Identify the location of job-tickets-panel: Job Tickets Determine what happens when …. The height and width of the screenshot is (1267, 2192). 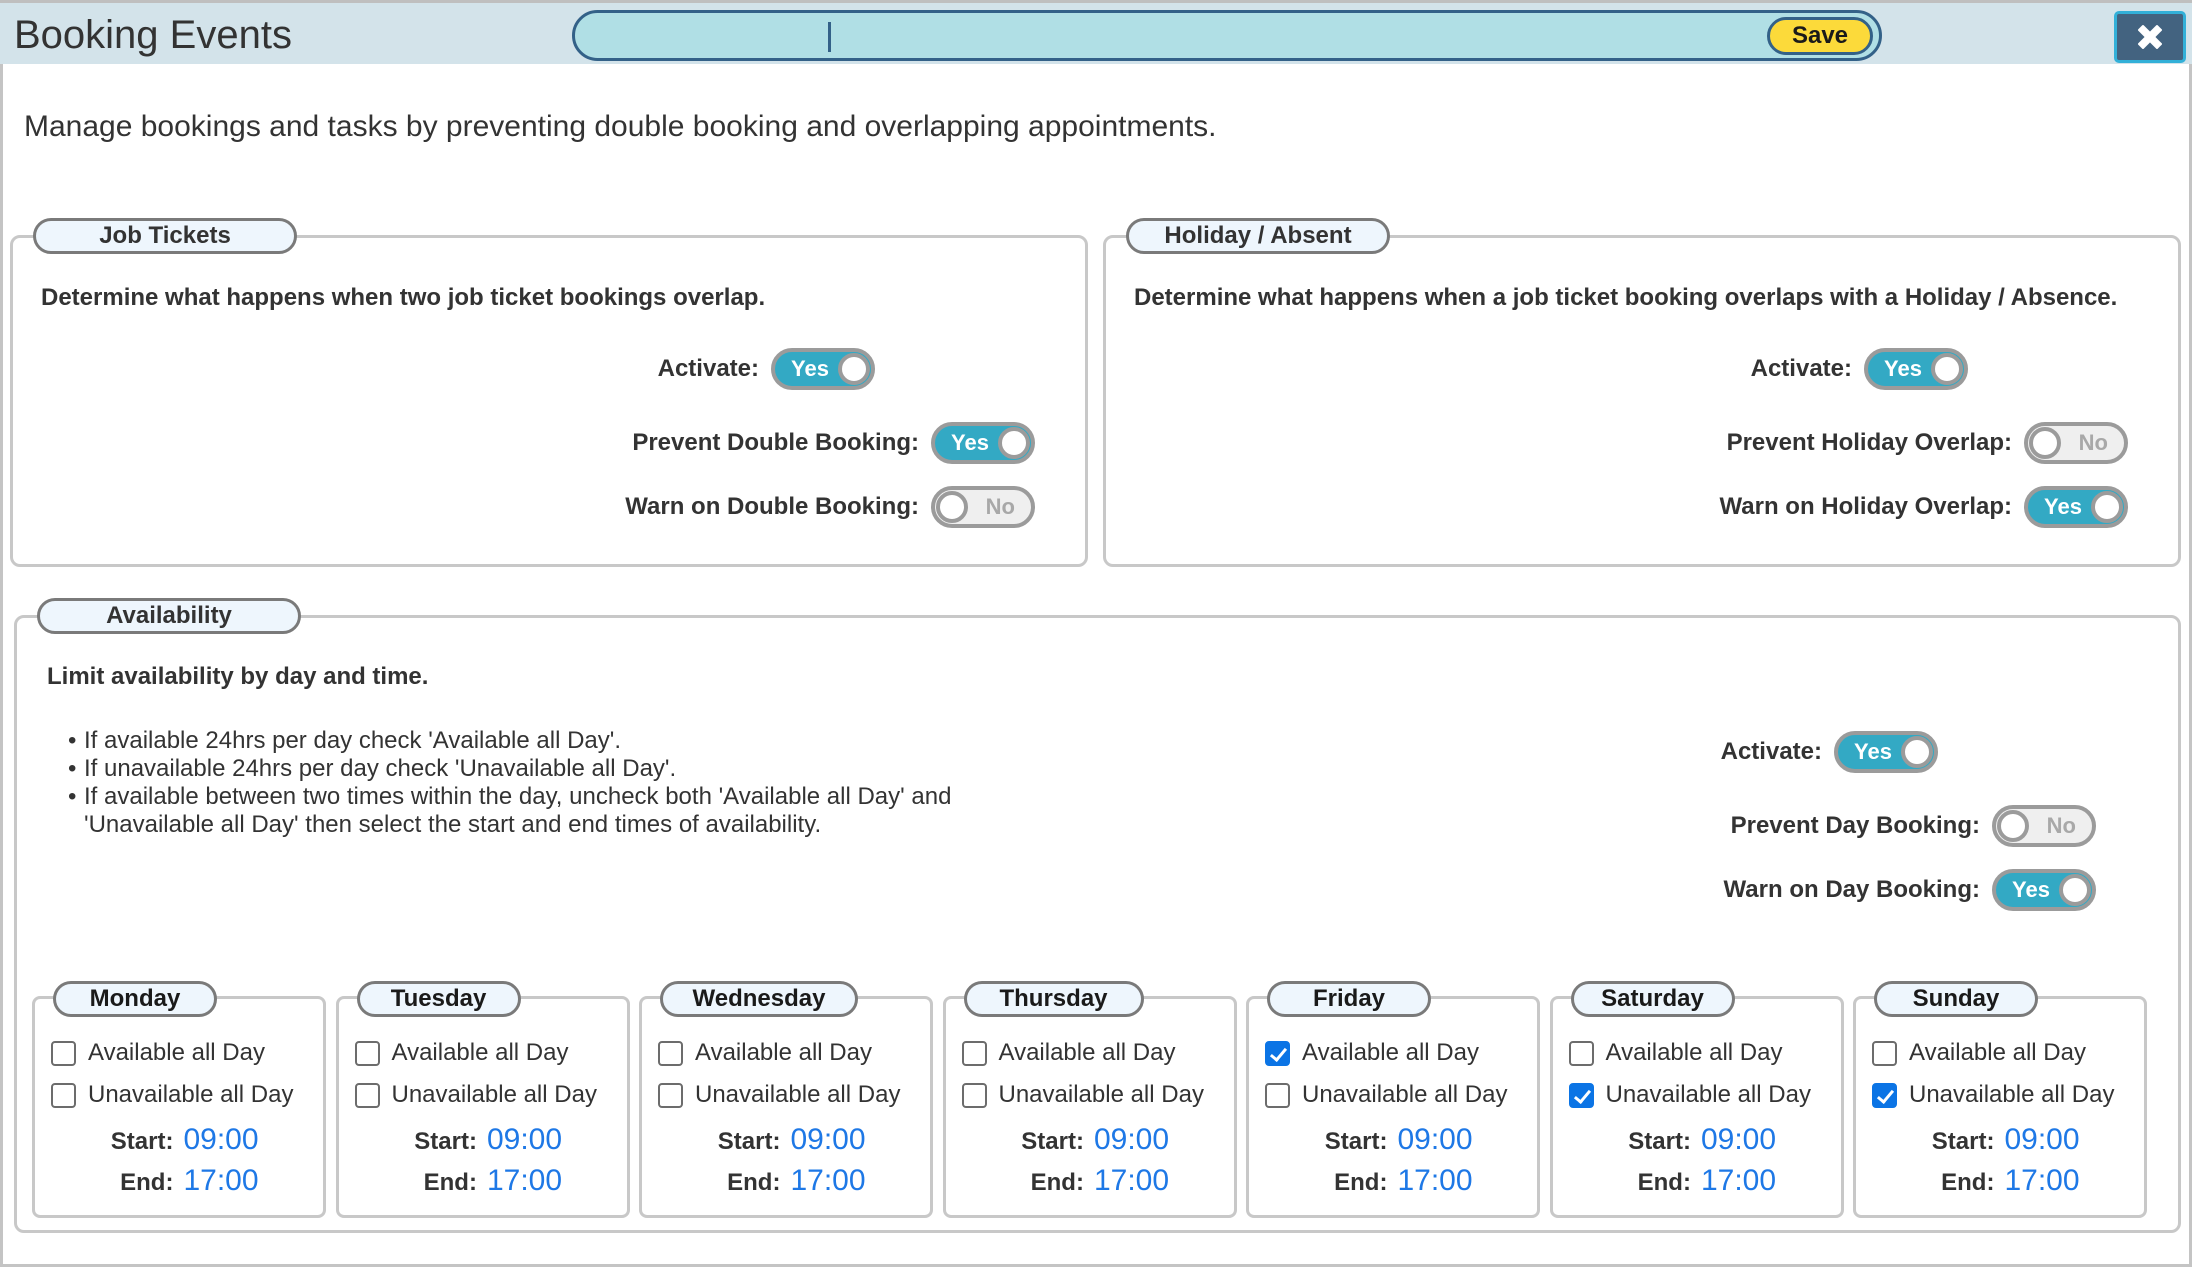
(549, 392).